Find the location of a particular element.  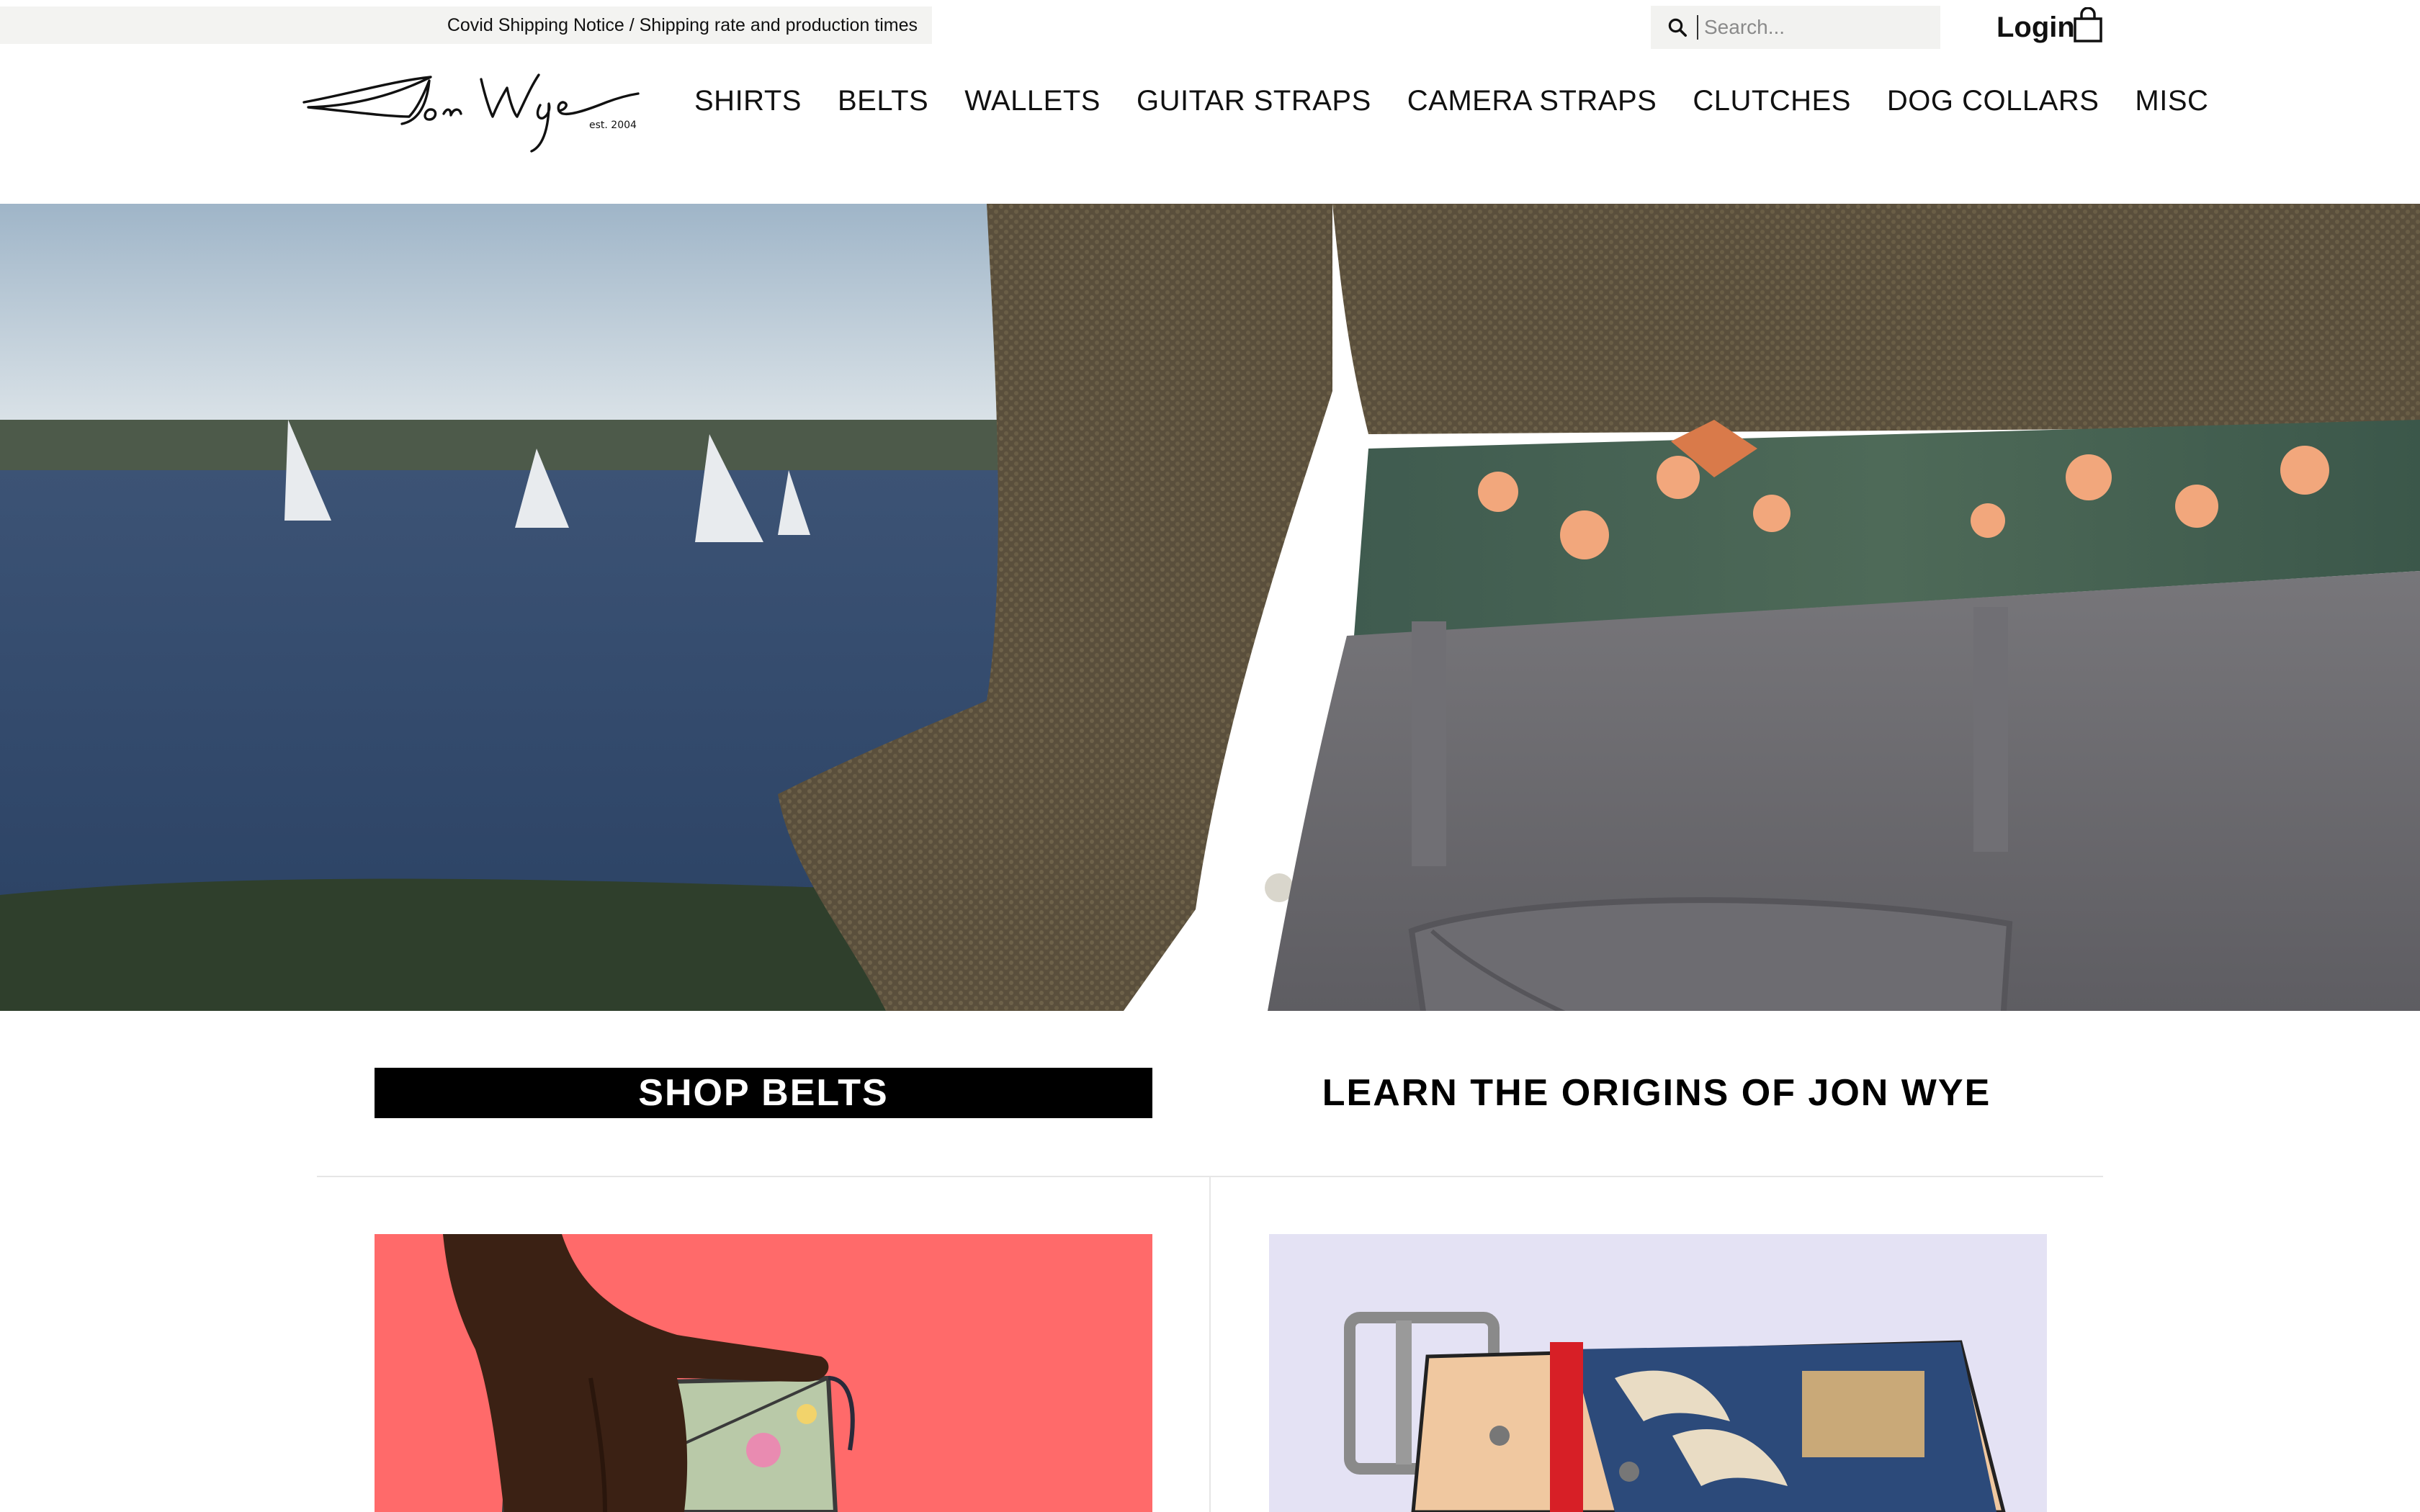

column-divider is located at coordinates (1210, 1344).